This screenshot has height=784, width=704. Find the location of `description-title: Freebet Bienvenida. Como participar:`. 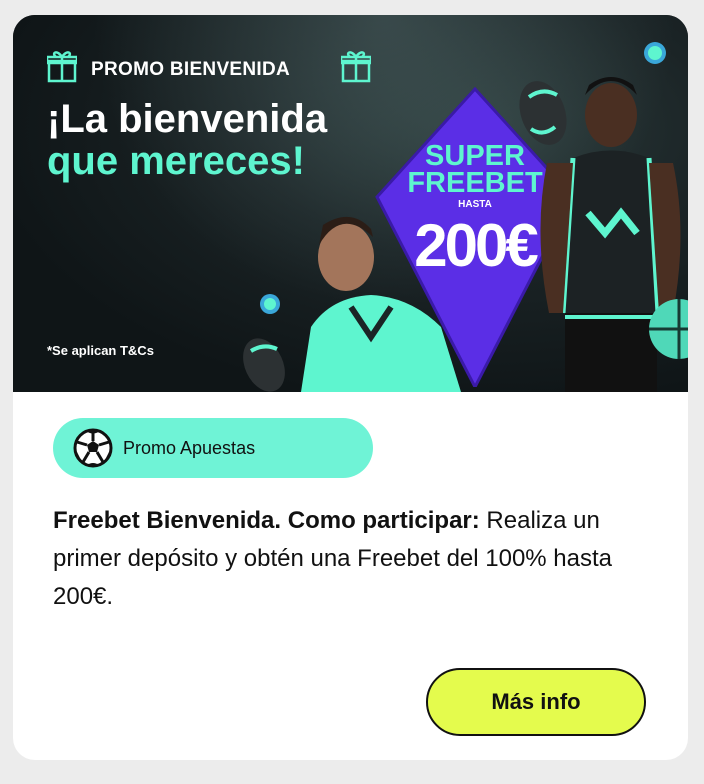

description-title: Freebet Bienvenida. Como participar: is located at coordinates (266, 520).